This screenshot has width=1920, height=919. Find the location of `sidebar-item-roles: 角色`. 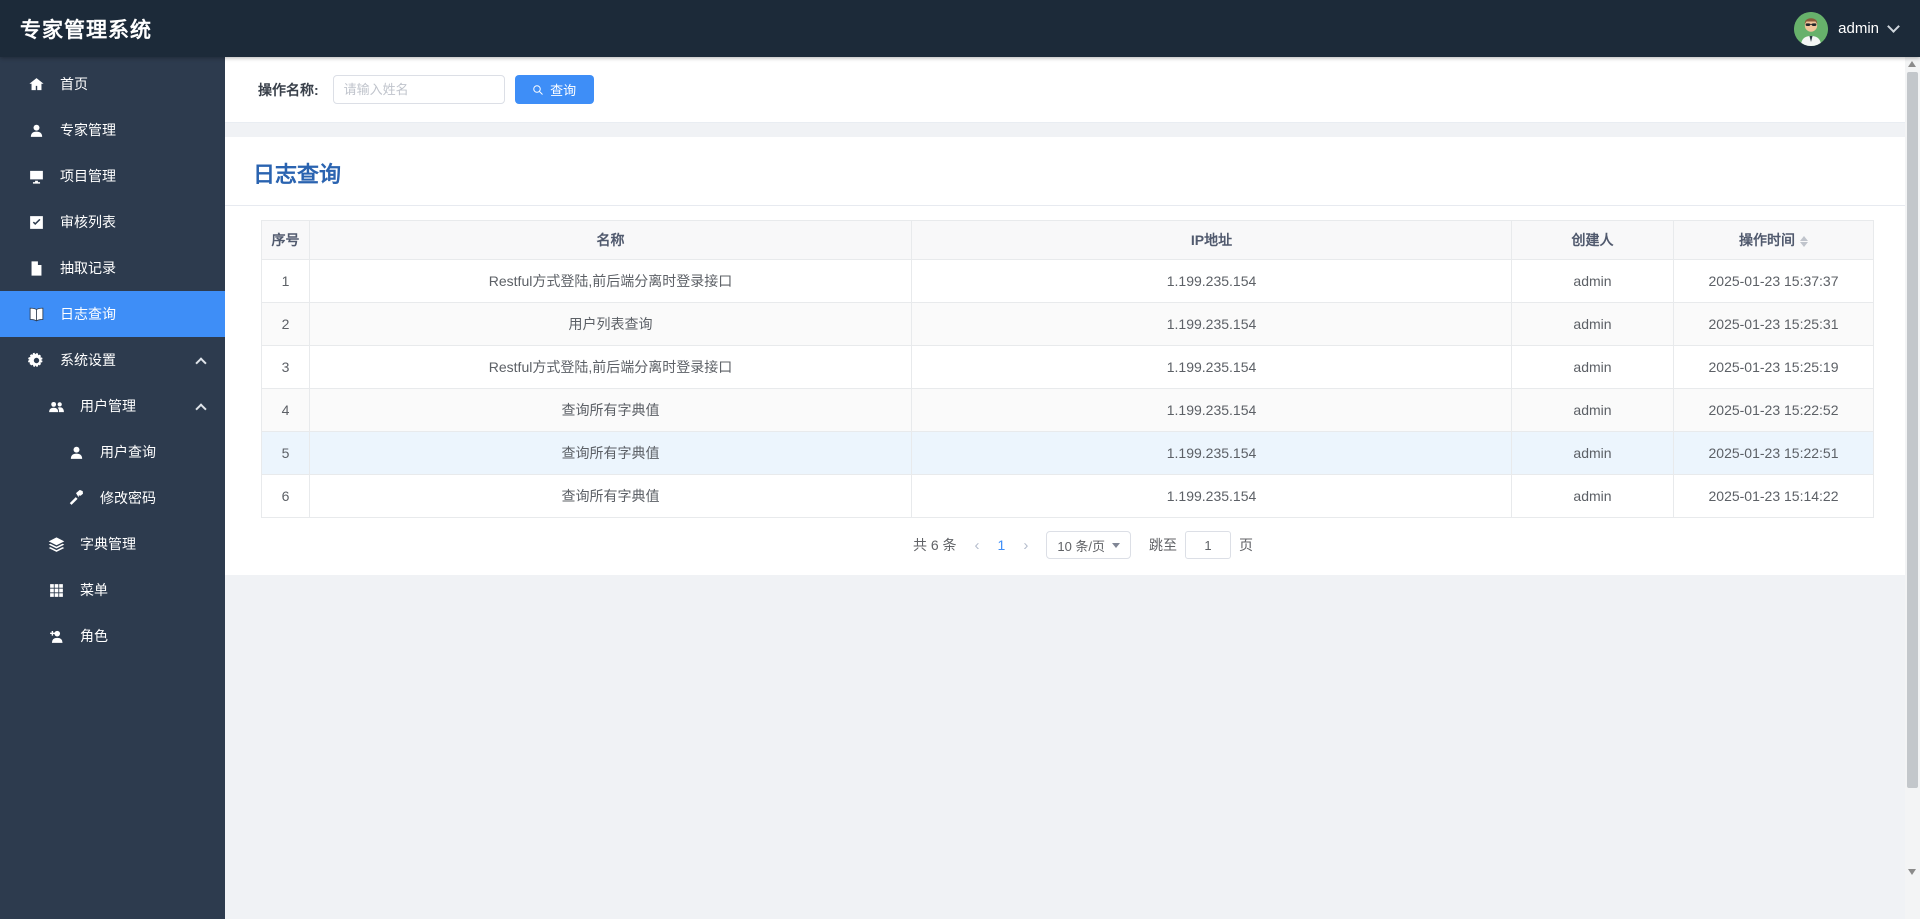

sidebar-item-roles: 角色 is located at coordinates (112, 636).